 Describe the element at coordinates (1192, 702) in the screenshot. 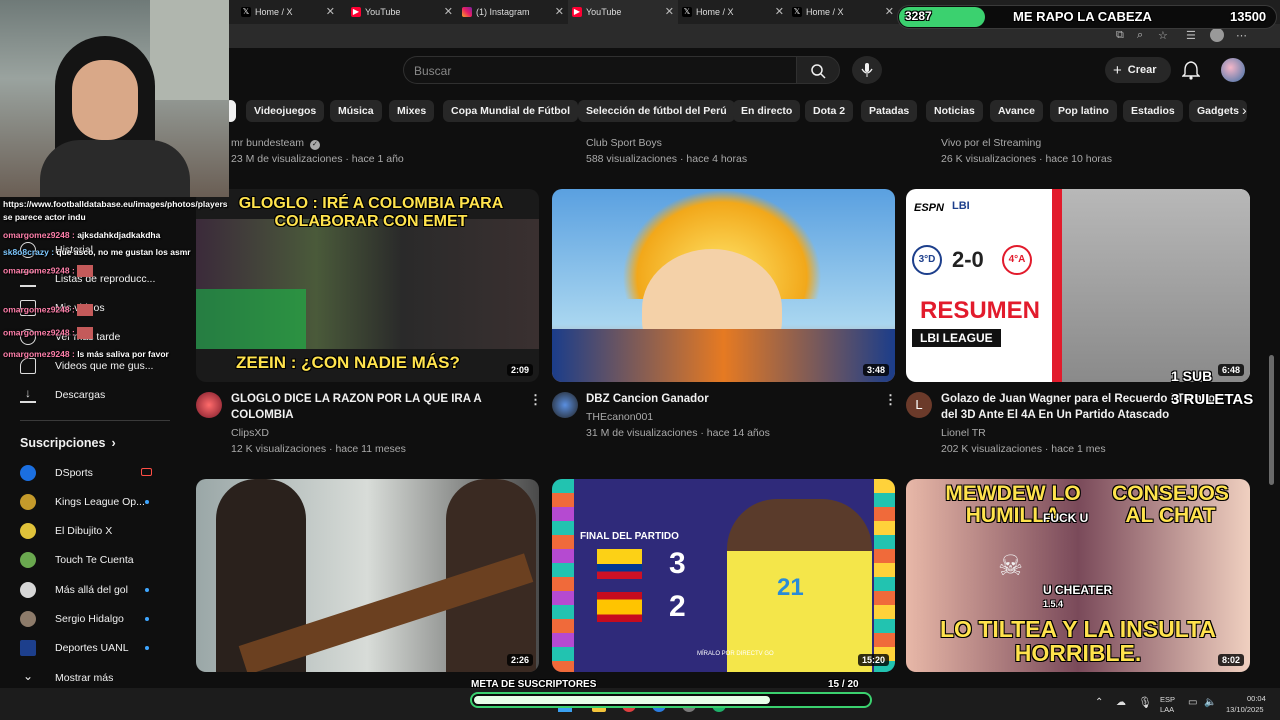

I see `wifi-icon: ▭` at that location.